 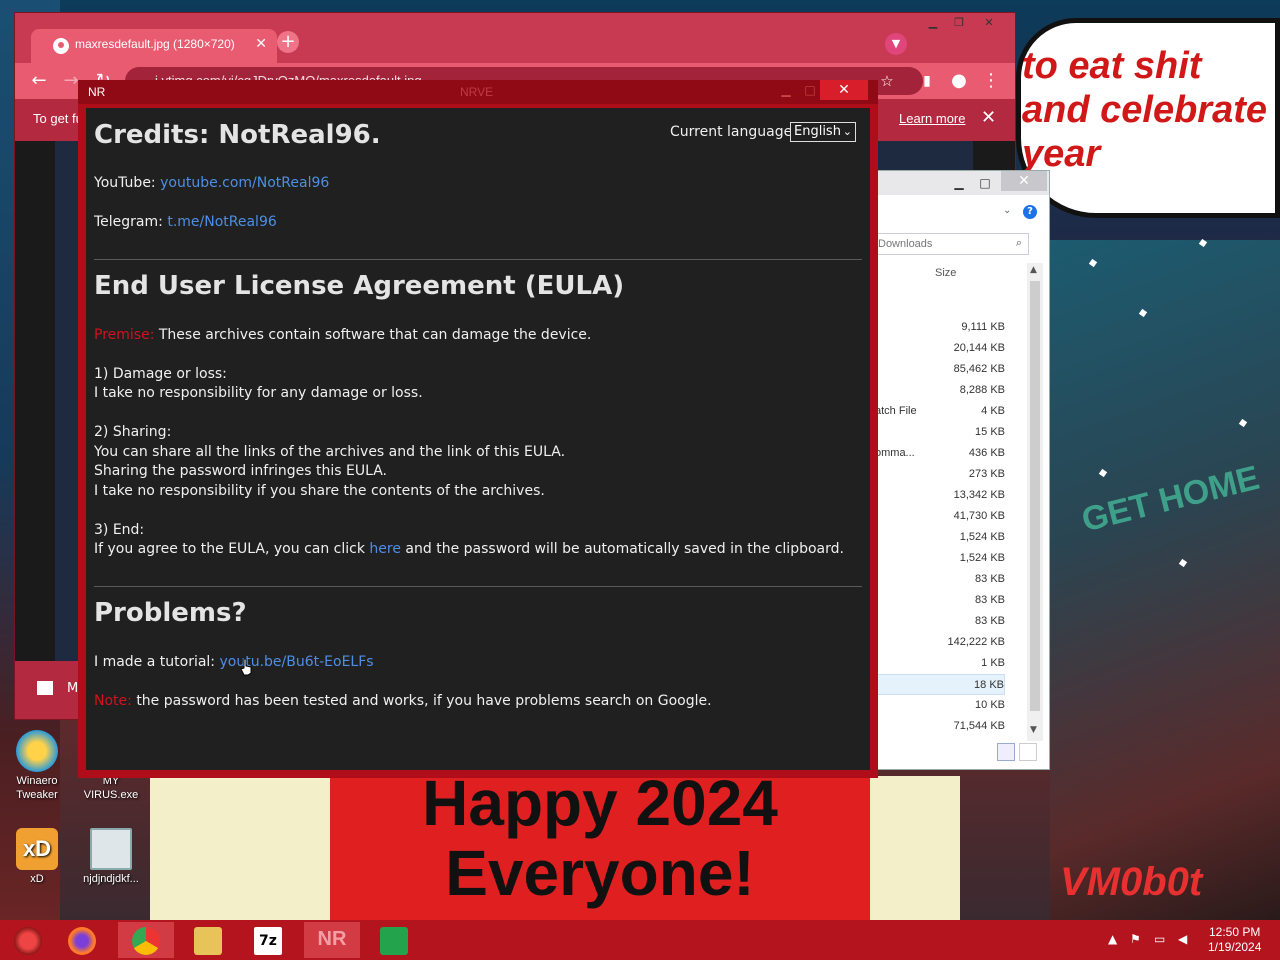 I want to click on youtube-link: youtube.com/NotReal96, so click(x=244, y=183).